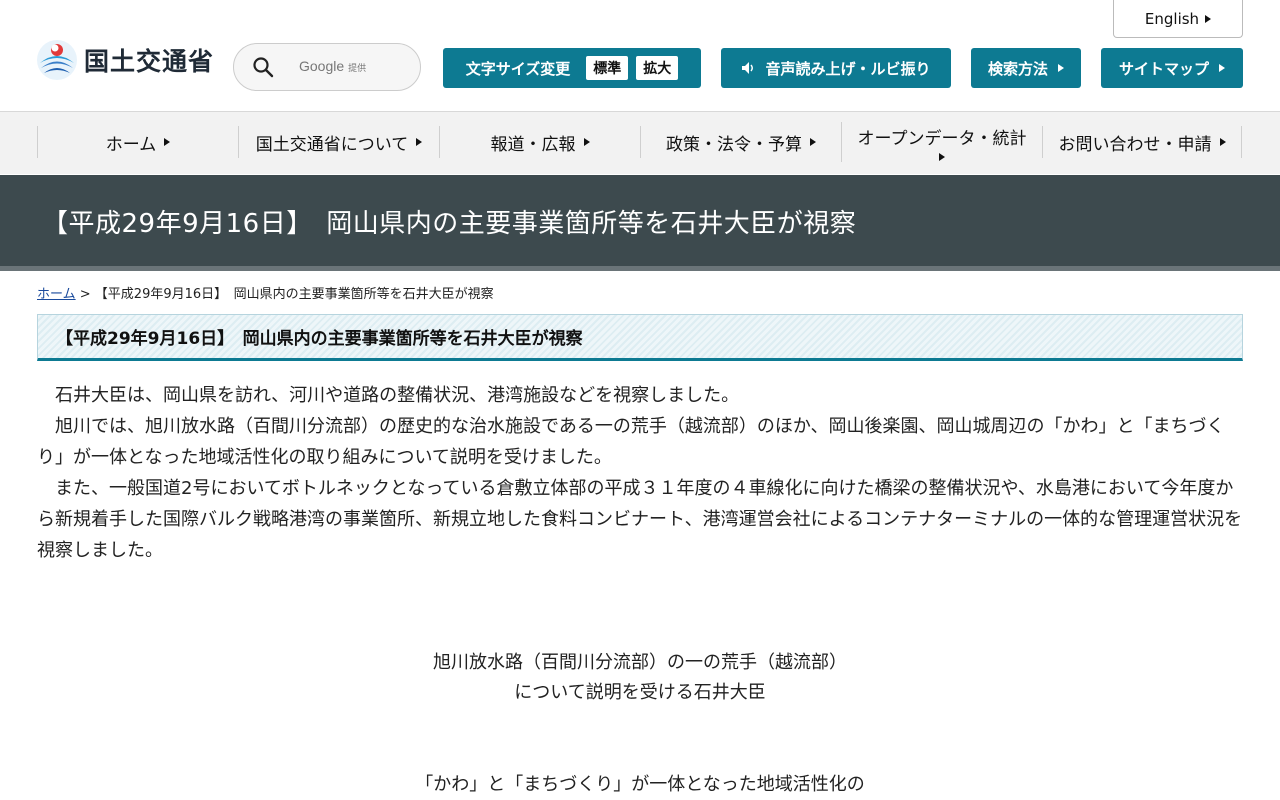 This screenshot has width=1280, height=800. What do you see at coordinates (332, 144) in the screenshot?
I see `nav-item-label: 国土交通省について` at bounding box center [332, 144].